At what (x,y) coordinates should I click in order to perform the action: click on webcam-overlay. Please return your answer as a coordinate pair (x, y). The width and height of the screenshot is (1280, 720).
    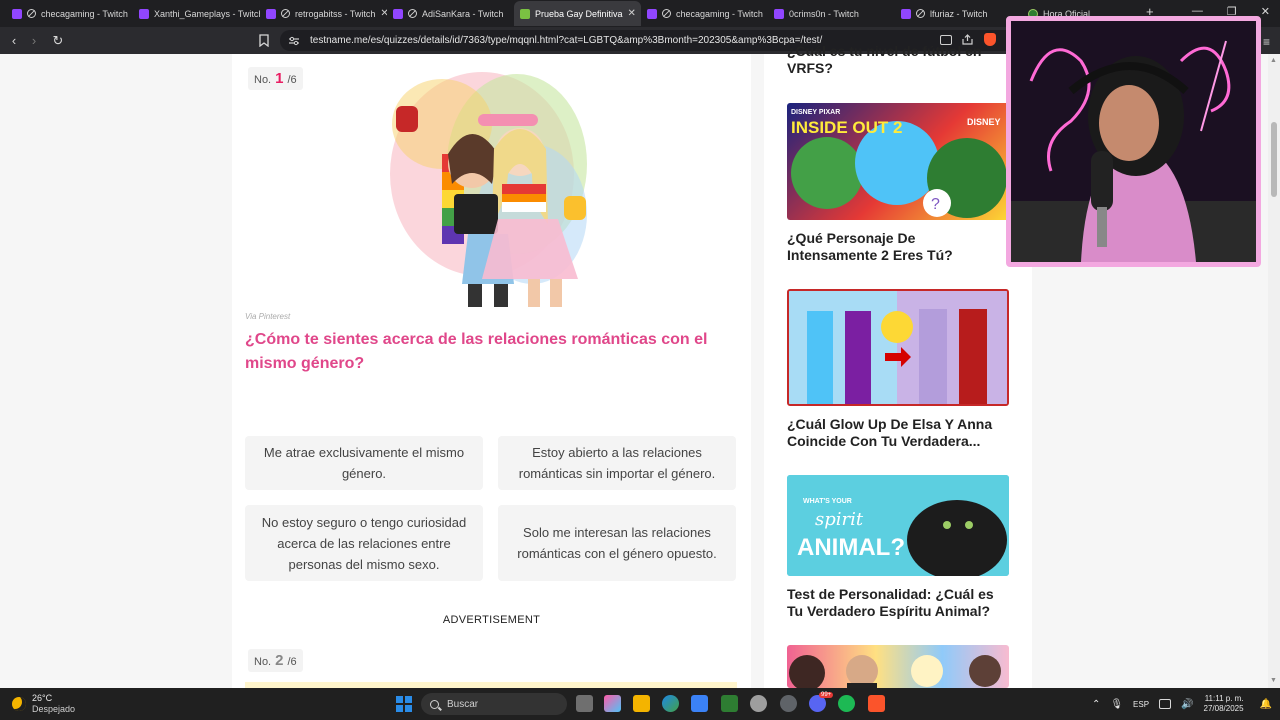
    Looking at the image, I should click on (1133, 141).